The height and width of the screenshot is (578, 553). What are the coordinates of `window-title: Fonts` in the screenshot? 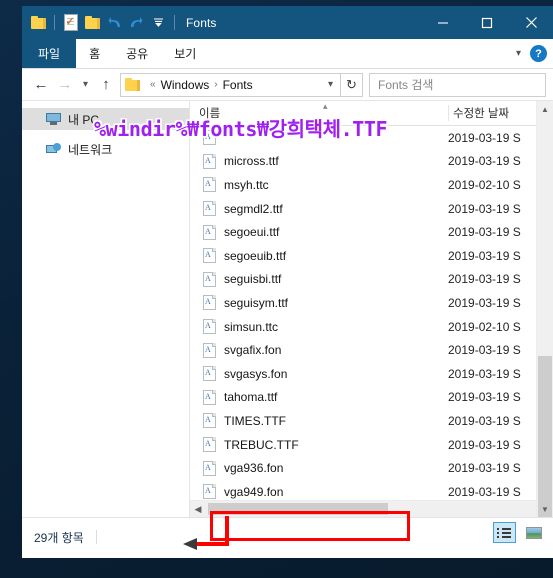 It's located at (201, 22).